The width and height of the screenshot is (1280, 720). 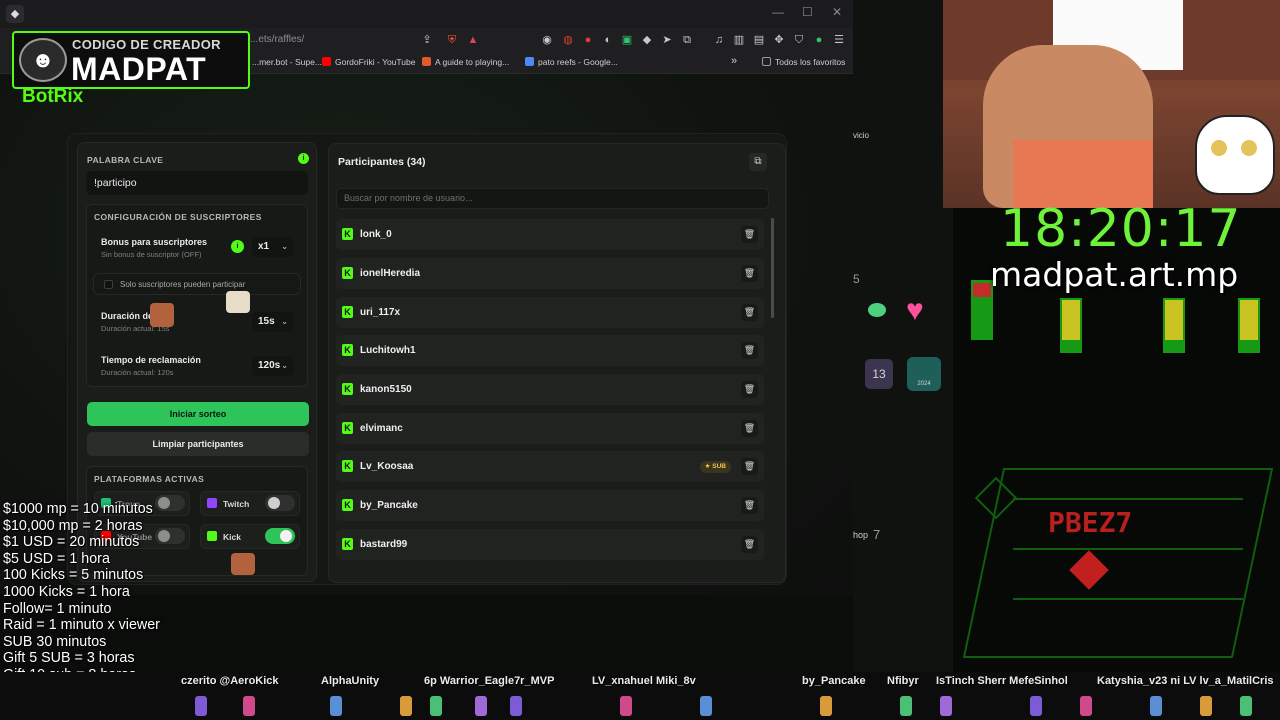 I want to click on bookmarks-overflow-icon: », so click(x=734, y=61).